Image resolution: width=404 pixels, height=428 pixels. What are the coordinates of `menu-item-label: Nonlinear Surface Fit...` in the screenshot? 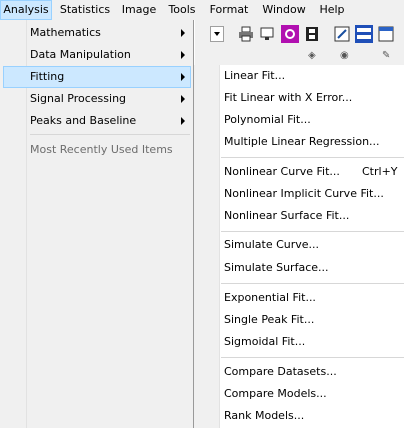 It's located at (287, 215).